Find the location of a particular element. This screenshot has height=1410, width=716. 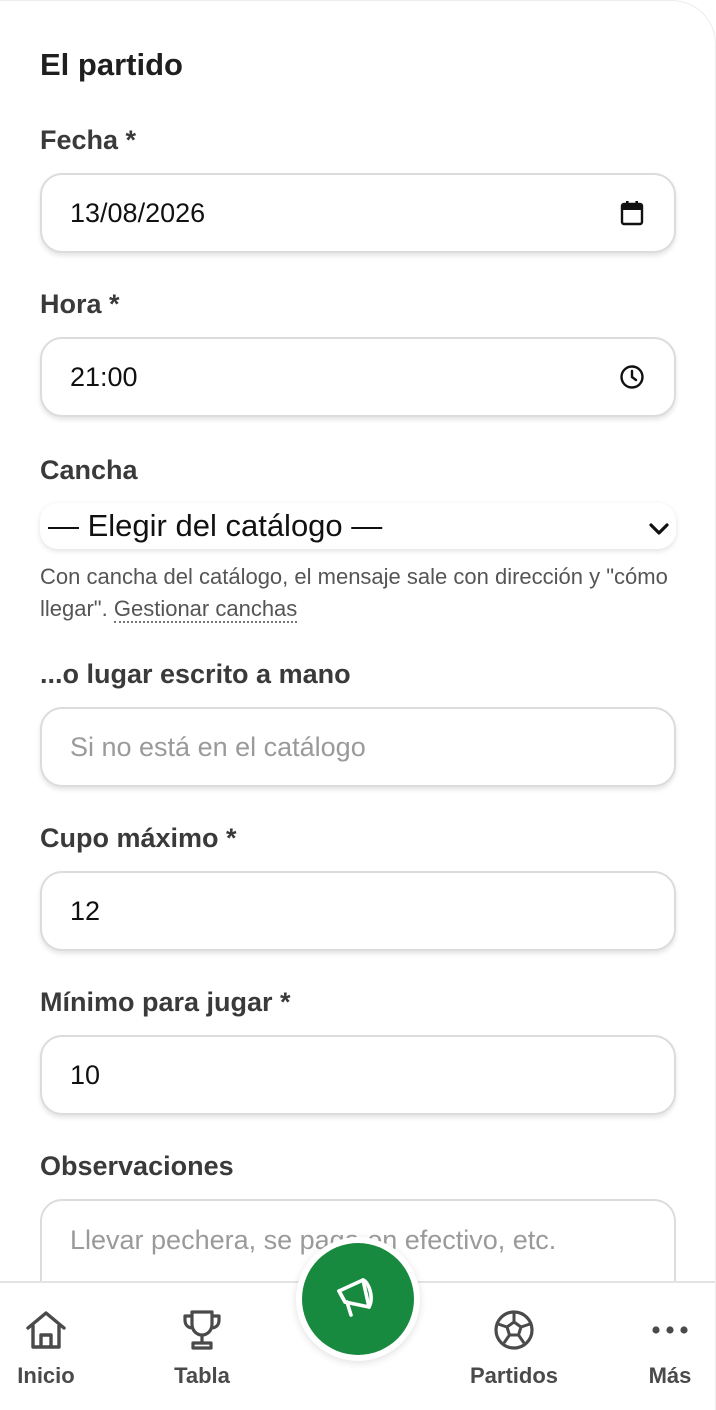

hora-label: Hora * is located at coordinates (80, 304).